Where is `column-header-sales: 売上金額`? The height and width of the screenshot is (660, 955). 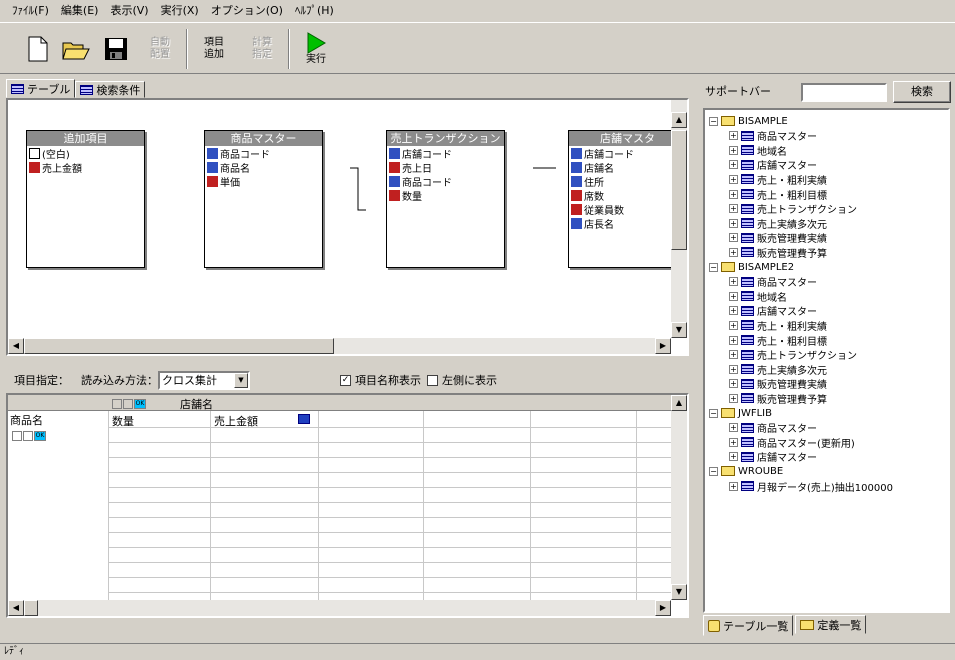 column-header-sales: 売上金額 is located at coordinates (236, 421).